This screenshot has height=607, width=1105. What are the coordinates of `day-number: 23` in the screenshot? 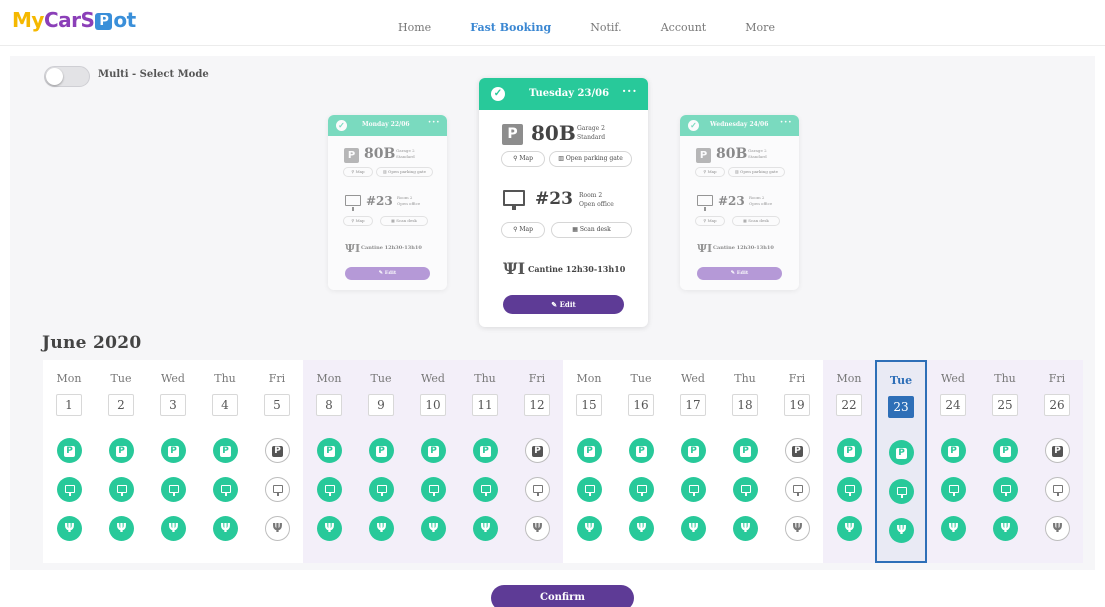 It's located at (901, 407).